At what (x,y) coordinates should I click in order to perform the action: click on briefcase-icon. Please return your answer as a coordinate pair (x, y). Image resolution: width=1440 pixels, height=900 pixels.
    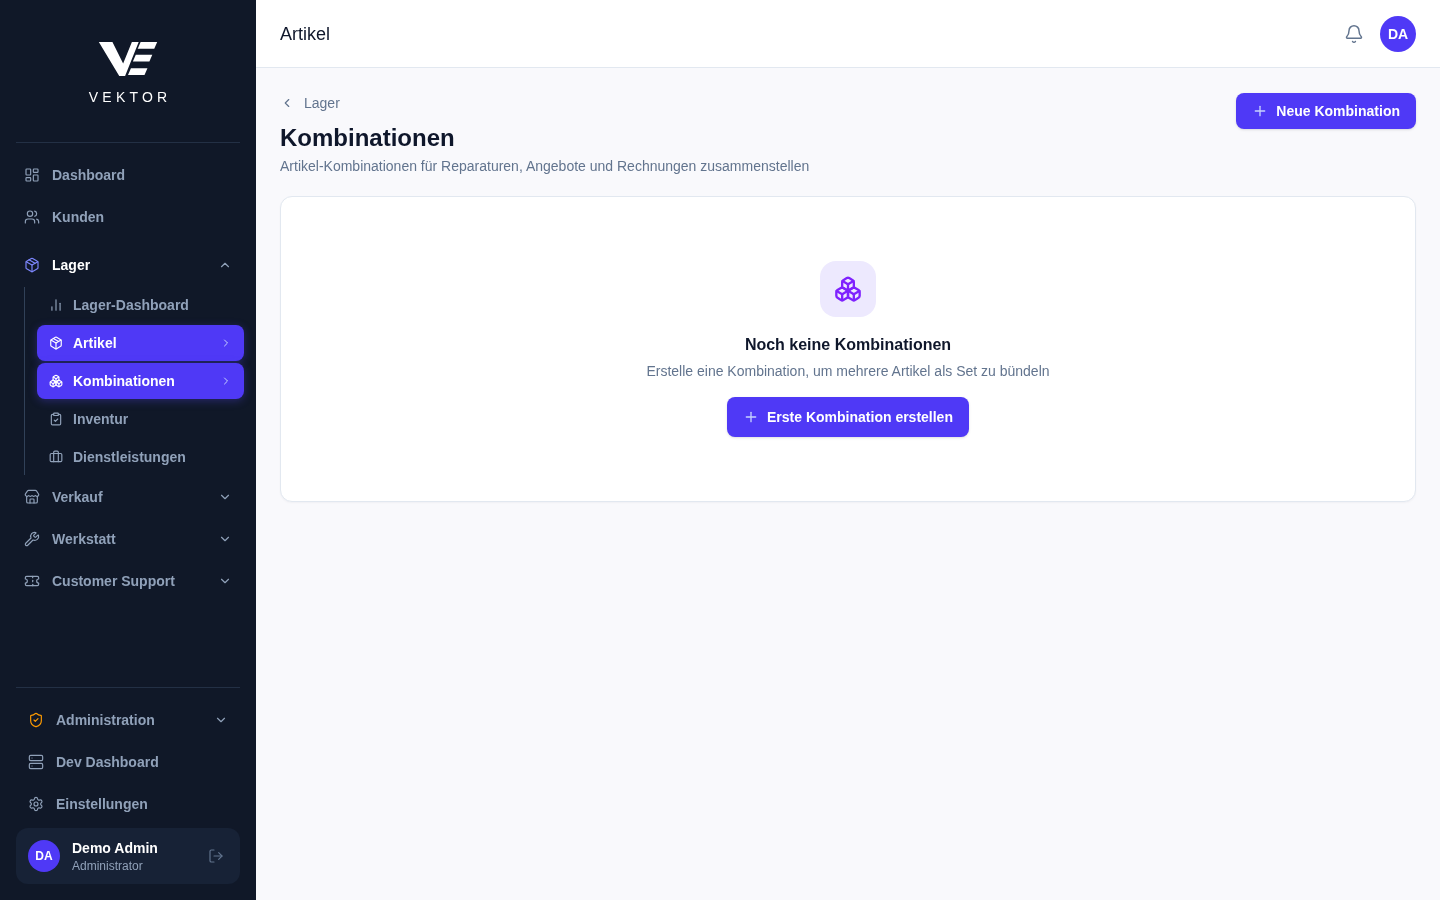
    Looking at the image, I should click on (56, 457).